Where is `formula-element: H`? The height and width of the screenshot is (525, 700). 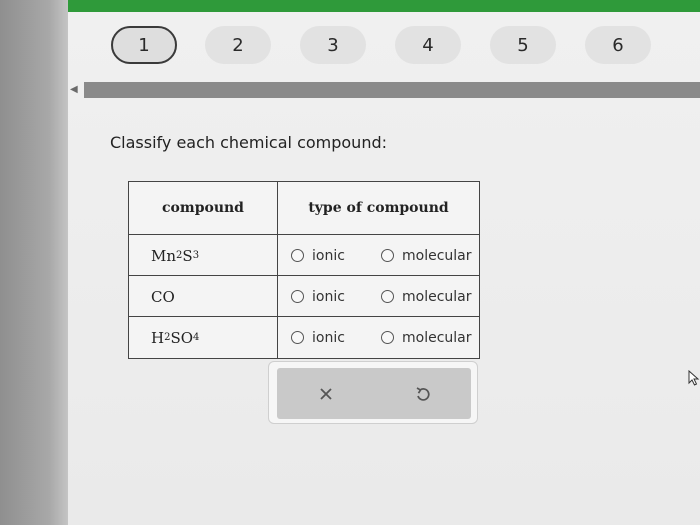 formula-element: H is located at coordinates (158, 337).